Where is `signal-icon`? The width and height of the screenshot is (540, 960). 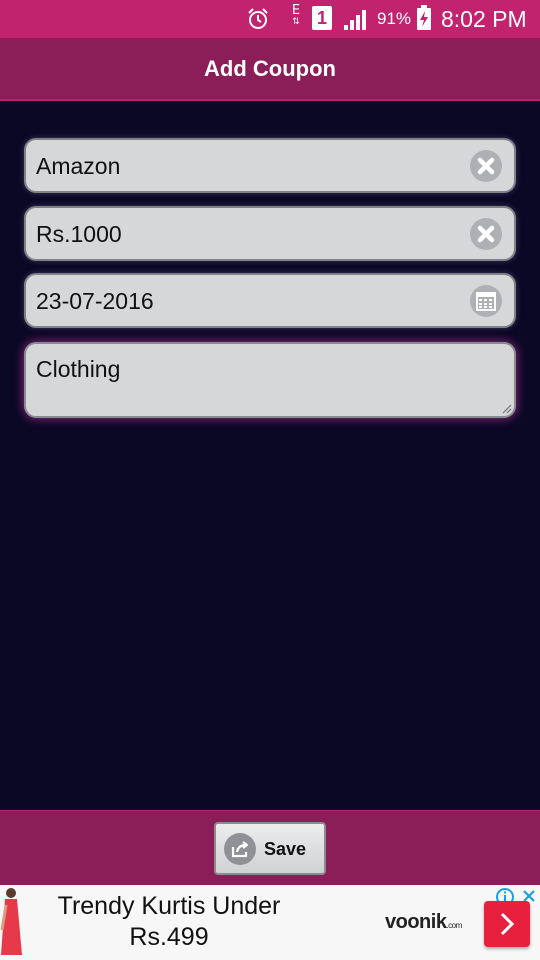
signal-icon is located at coordinates (355, 20).